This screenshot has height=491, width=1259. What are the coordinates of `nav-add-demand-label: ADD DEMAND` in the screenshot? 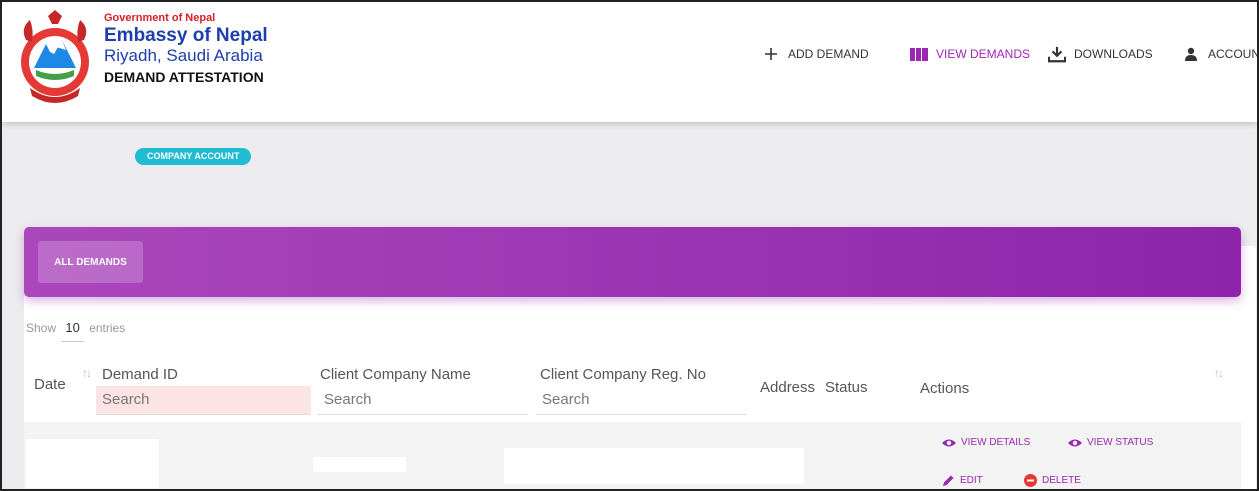 It's located at (828, 54).